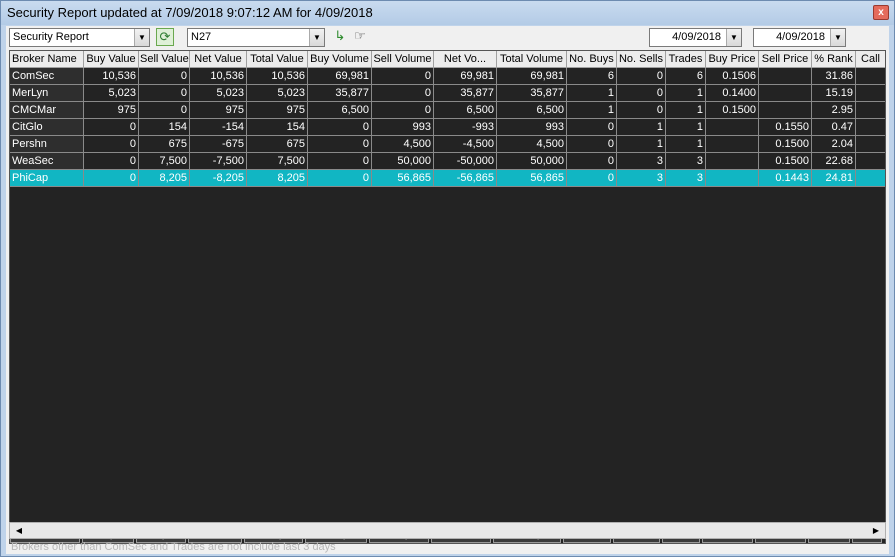 This screenshot has height=557, width=895. I want to click on refresh-icon: ⟳, so click(165, 37).